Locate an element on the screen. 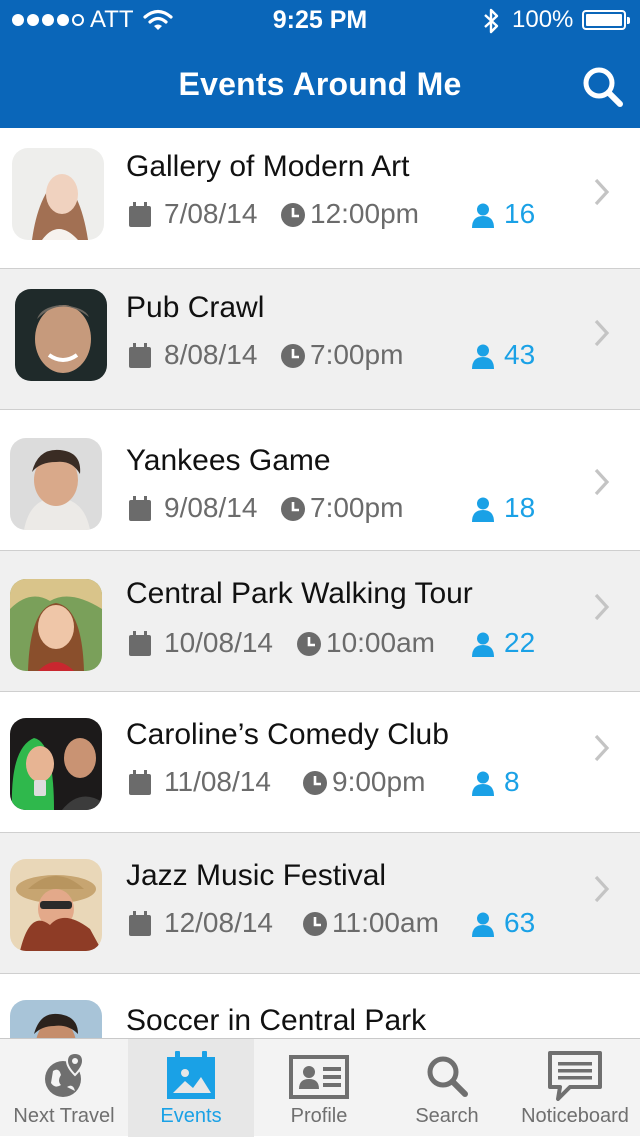  event-meta: 12/08/14 11:00am 63 is located at coordinates (358, 925).